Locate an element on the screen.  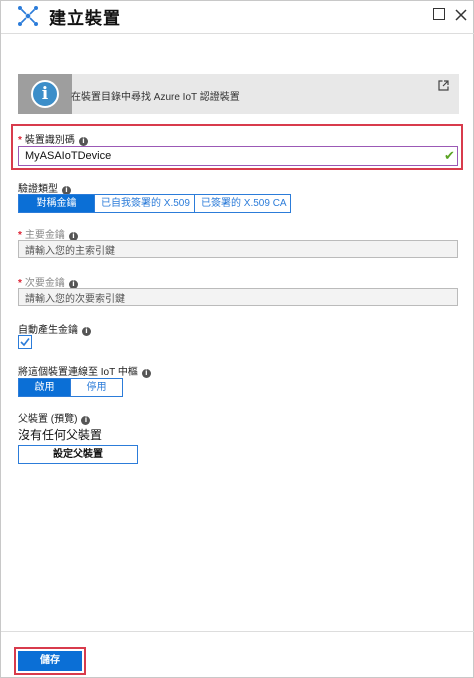
footer-divider is located at coordinates (237, 631).